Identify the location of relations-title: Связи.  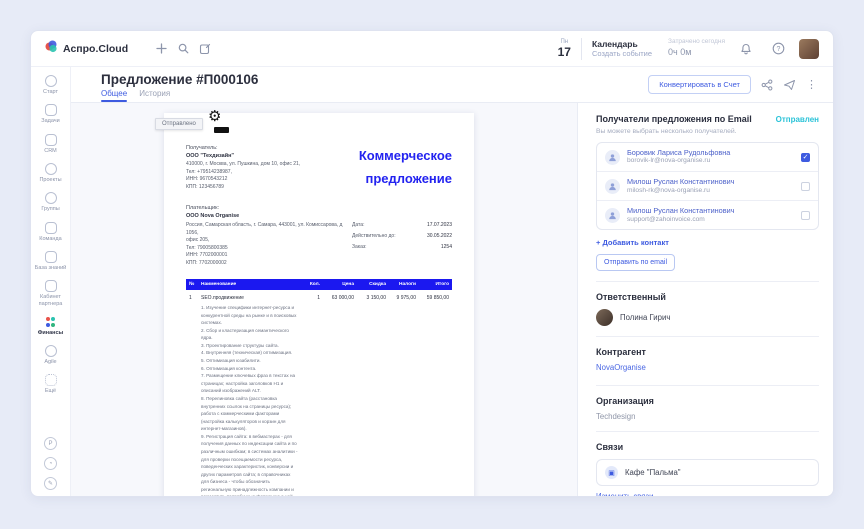
(610, 447).